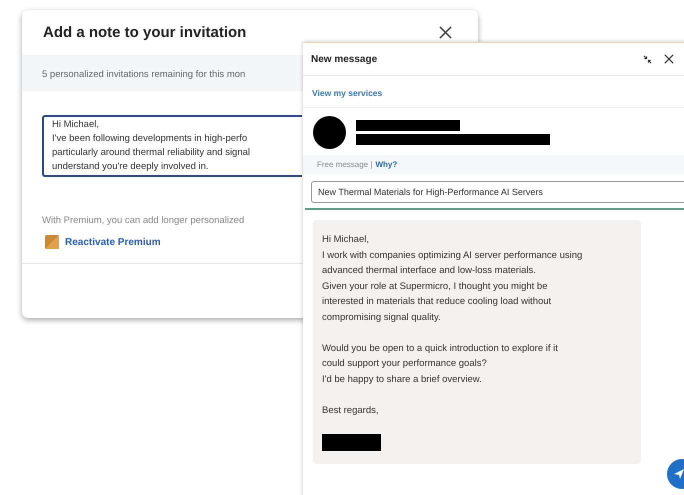 The height and width of the screenshot is (495, 684). Describe the element at coordinates (144, 74) in the screenshot. I see `remaining-invitations-text: 5 personalized invitations remaining for this mon` at that location.